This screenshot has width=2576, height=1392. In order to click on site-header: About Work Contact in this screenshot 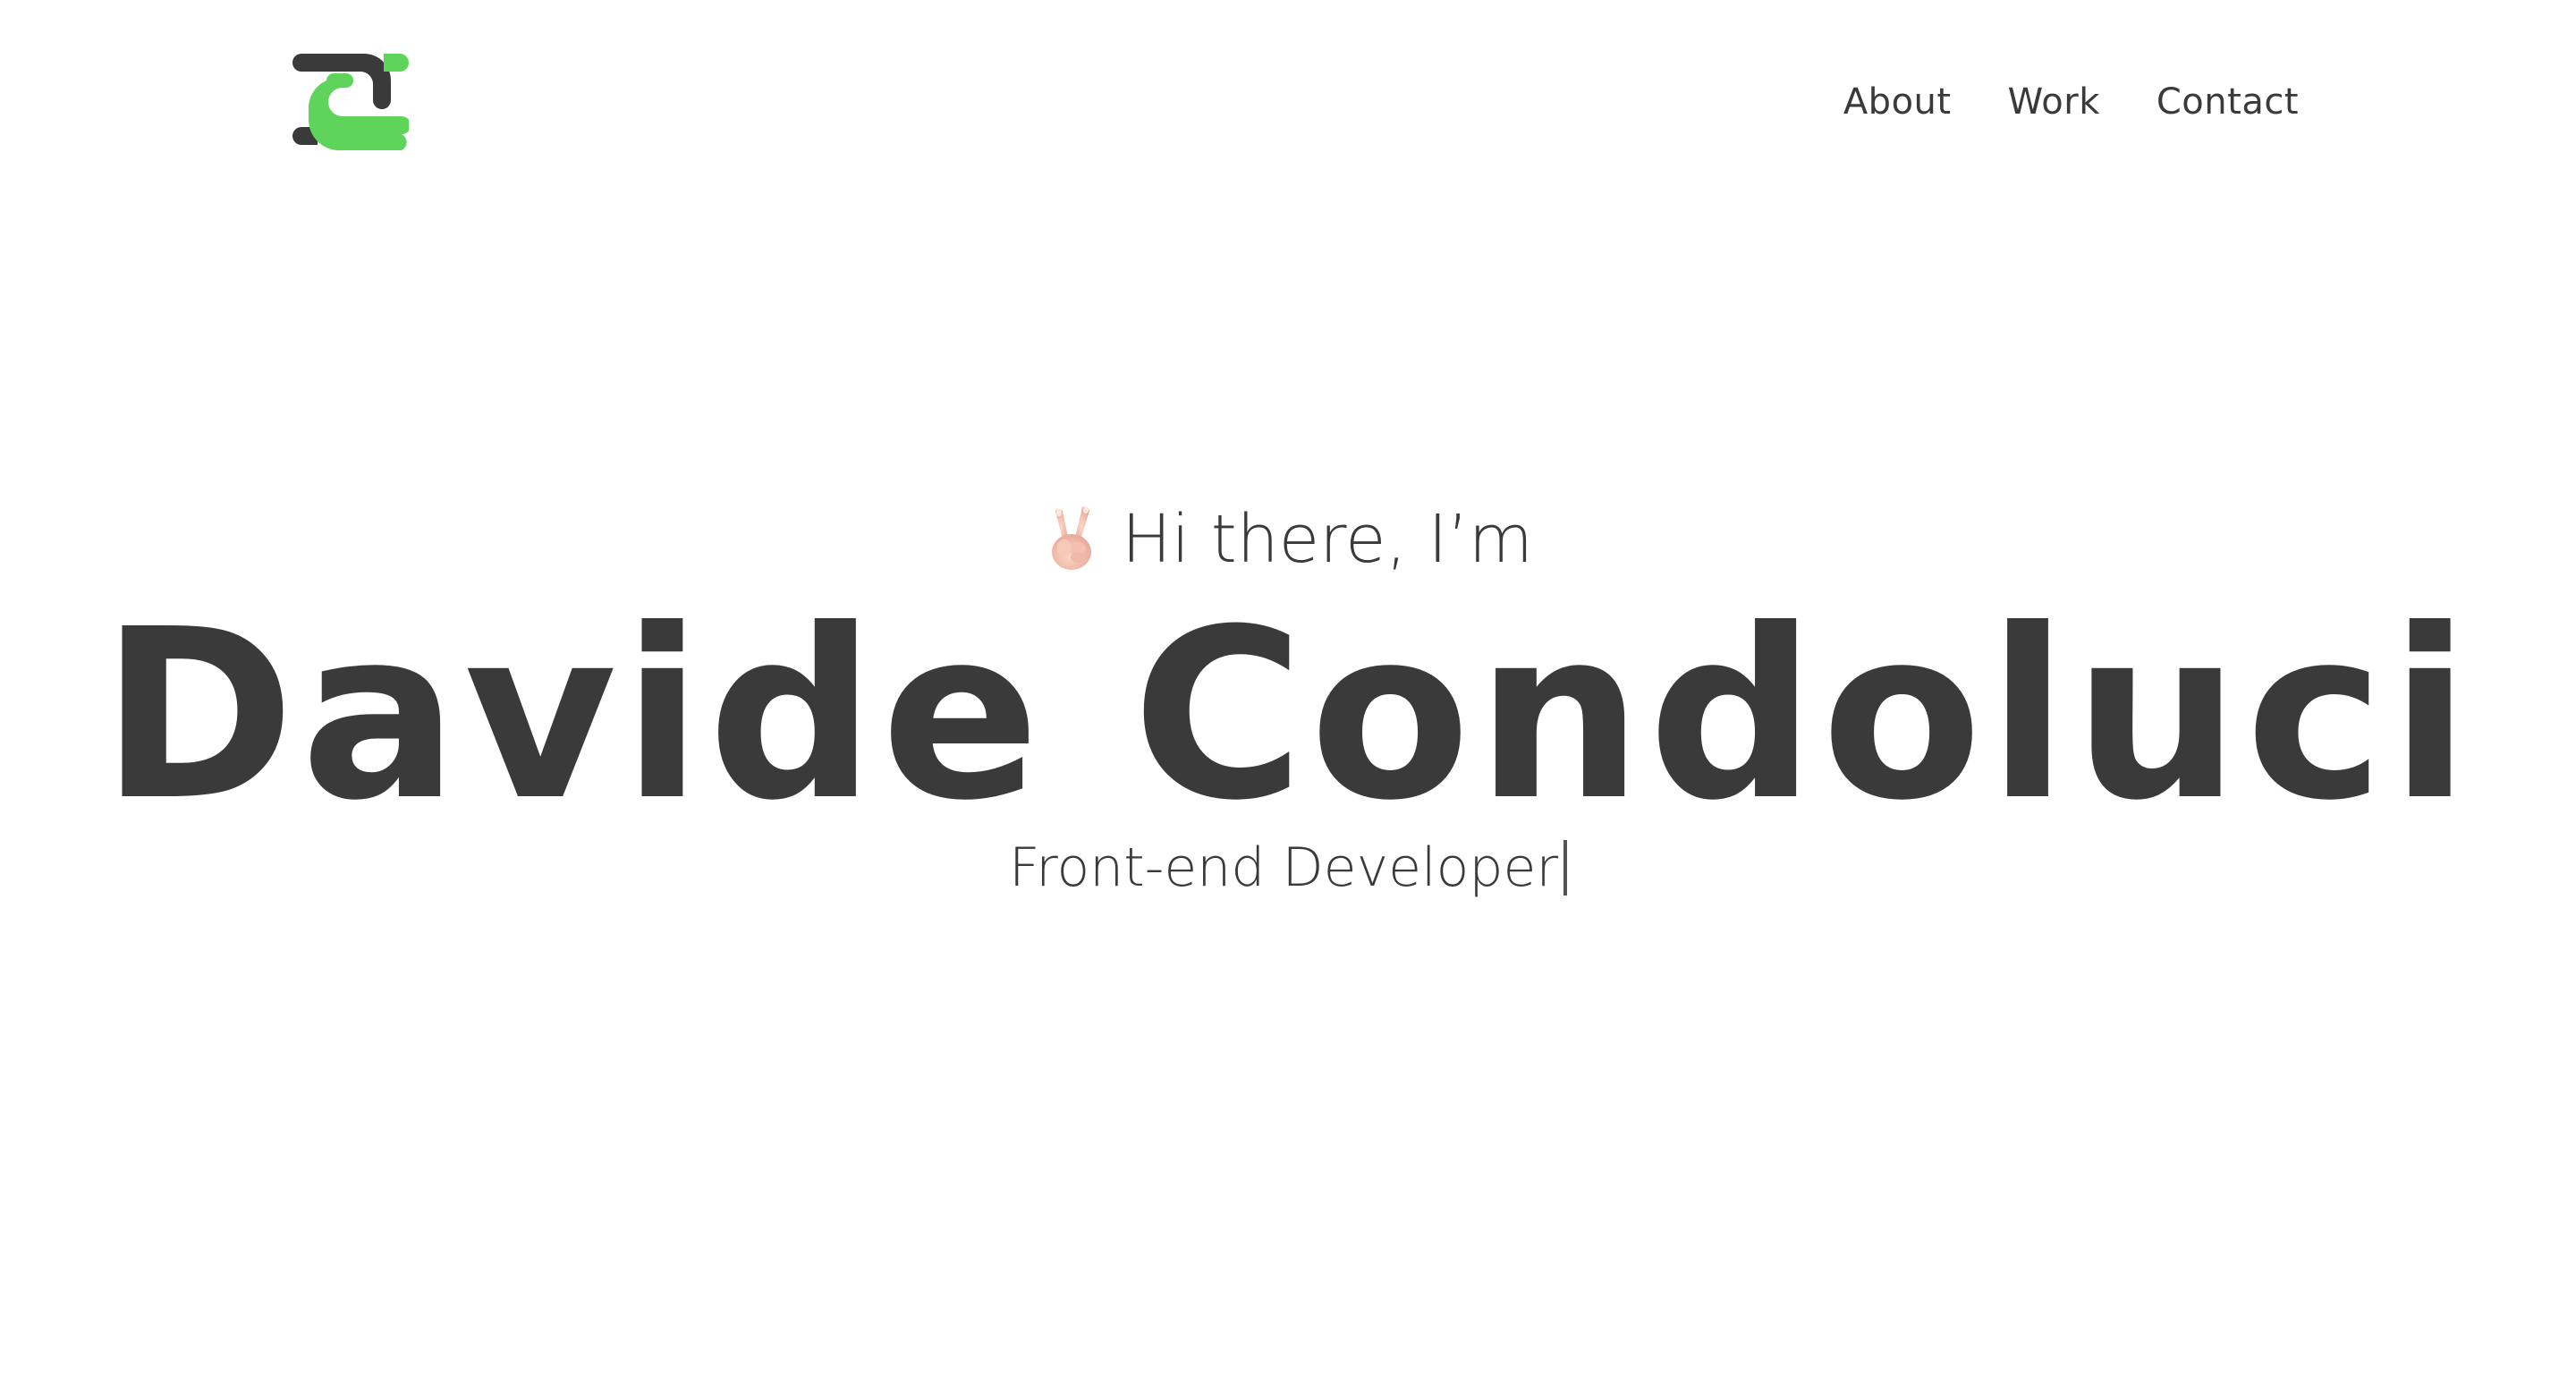, I will do `click(1295, 103)`.